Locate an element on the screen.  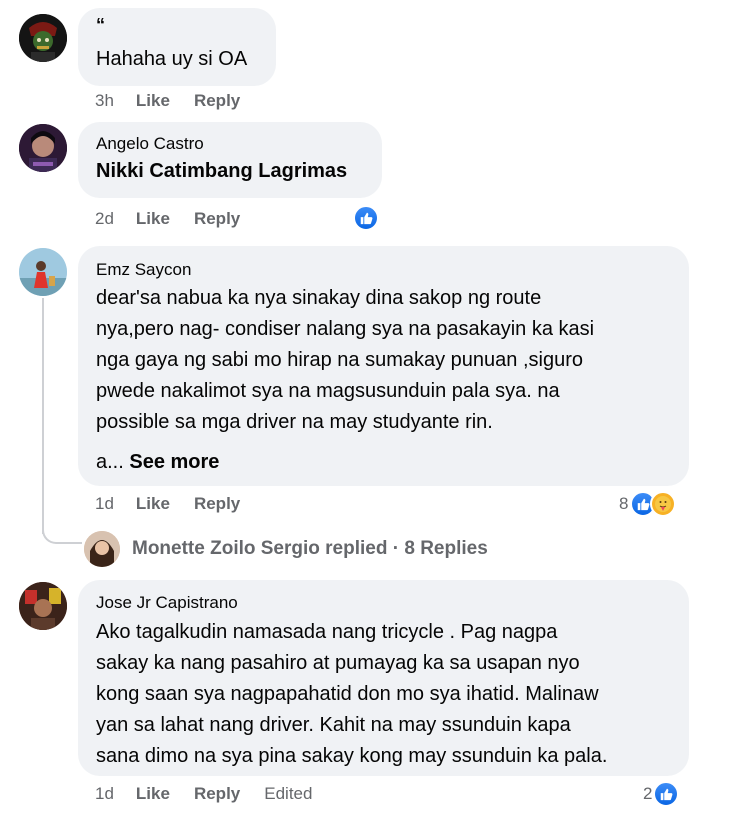
comment-bubble: Angelo Castro Nikki Catimbang Lagrimas is located at coordinates (230, 160).